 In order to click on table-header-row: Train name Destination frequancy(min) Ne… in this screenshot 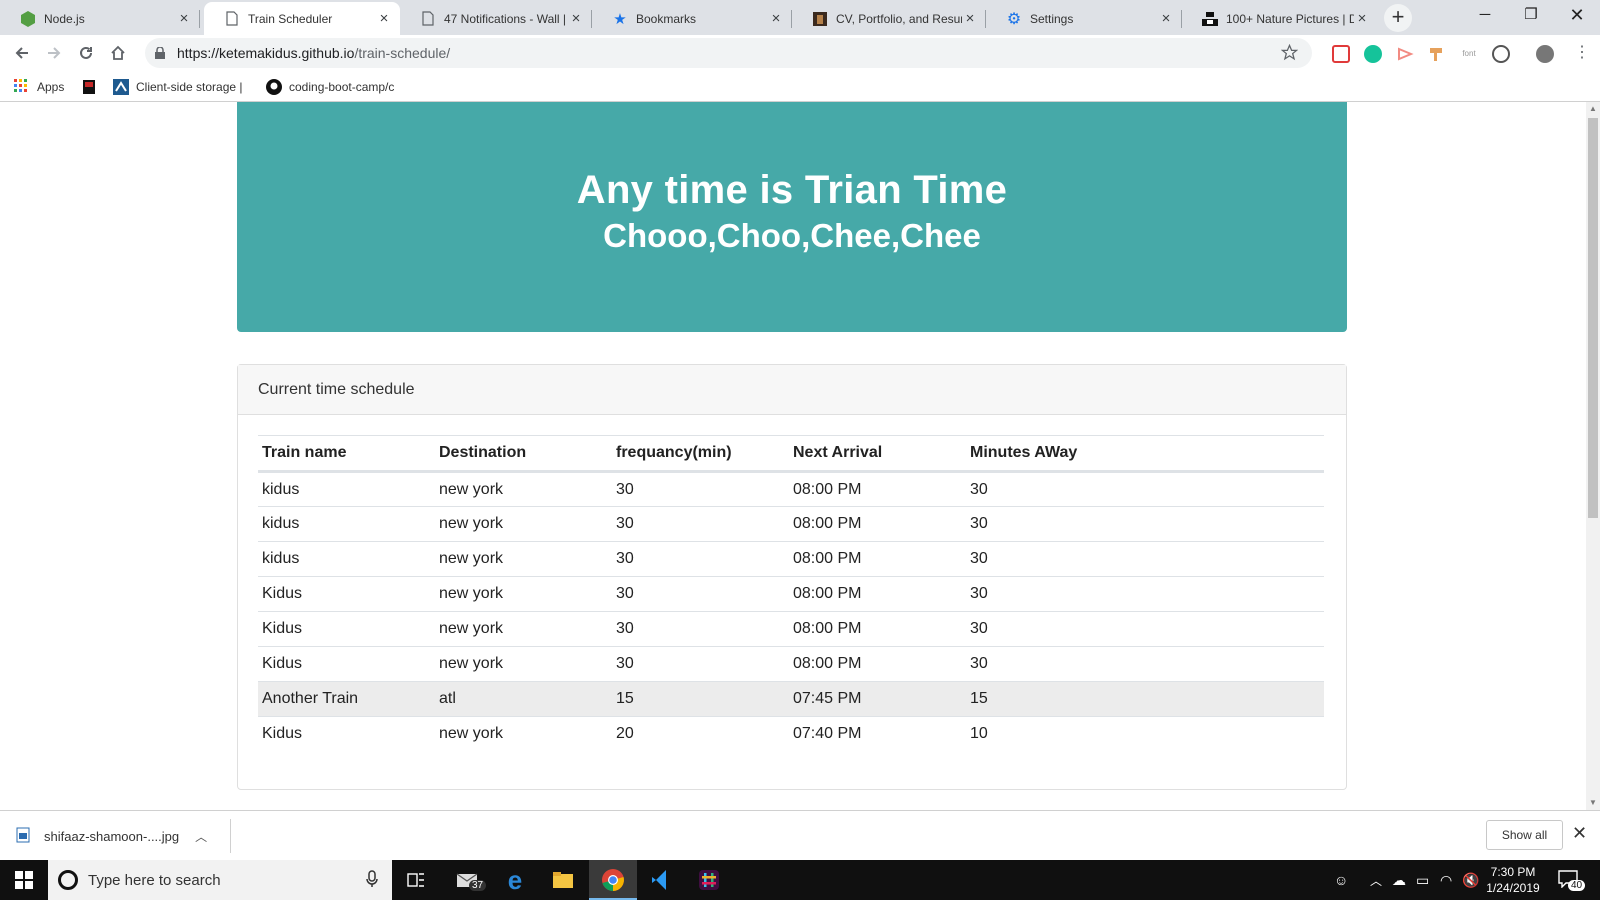, I will do `click(791, 454)`.